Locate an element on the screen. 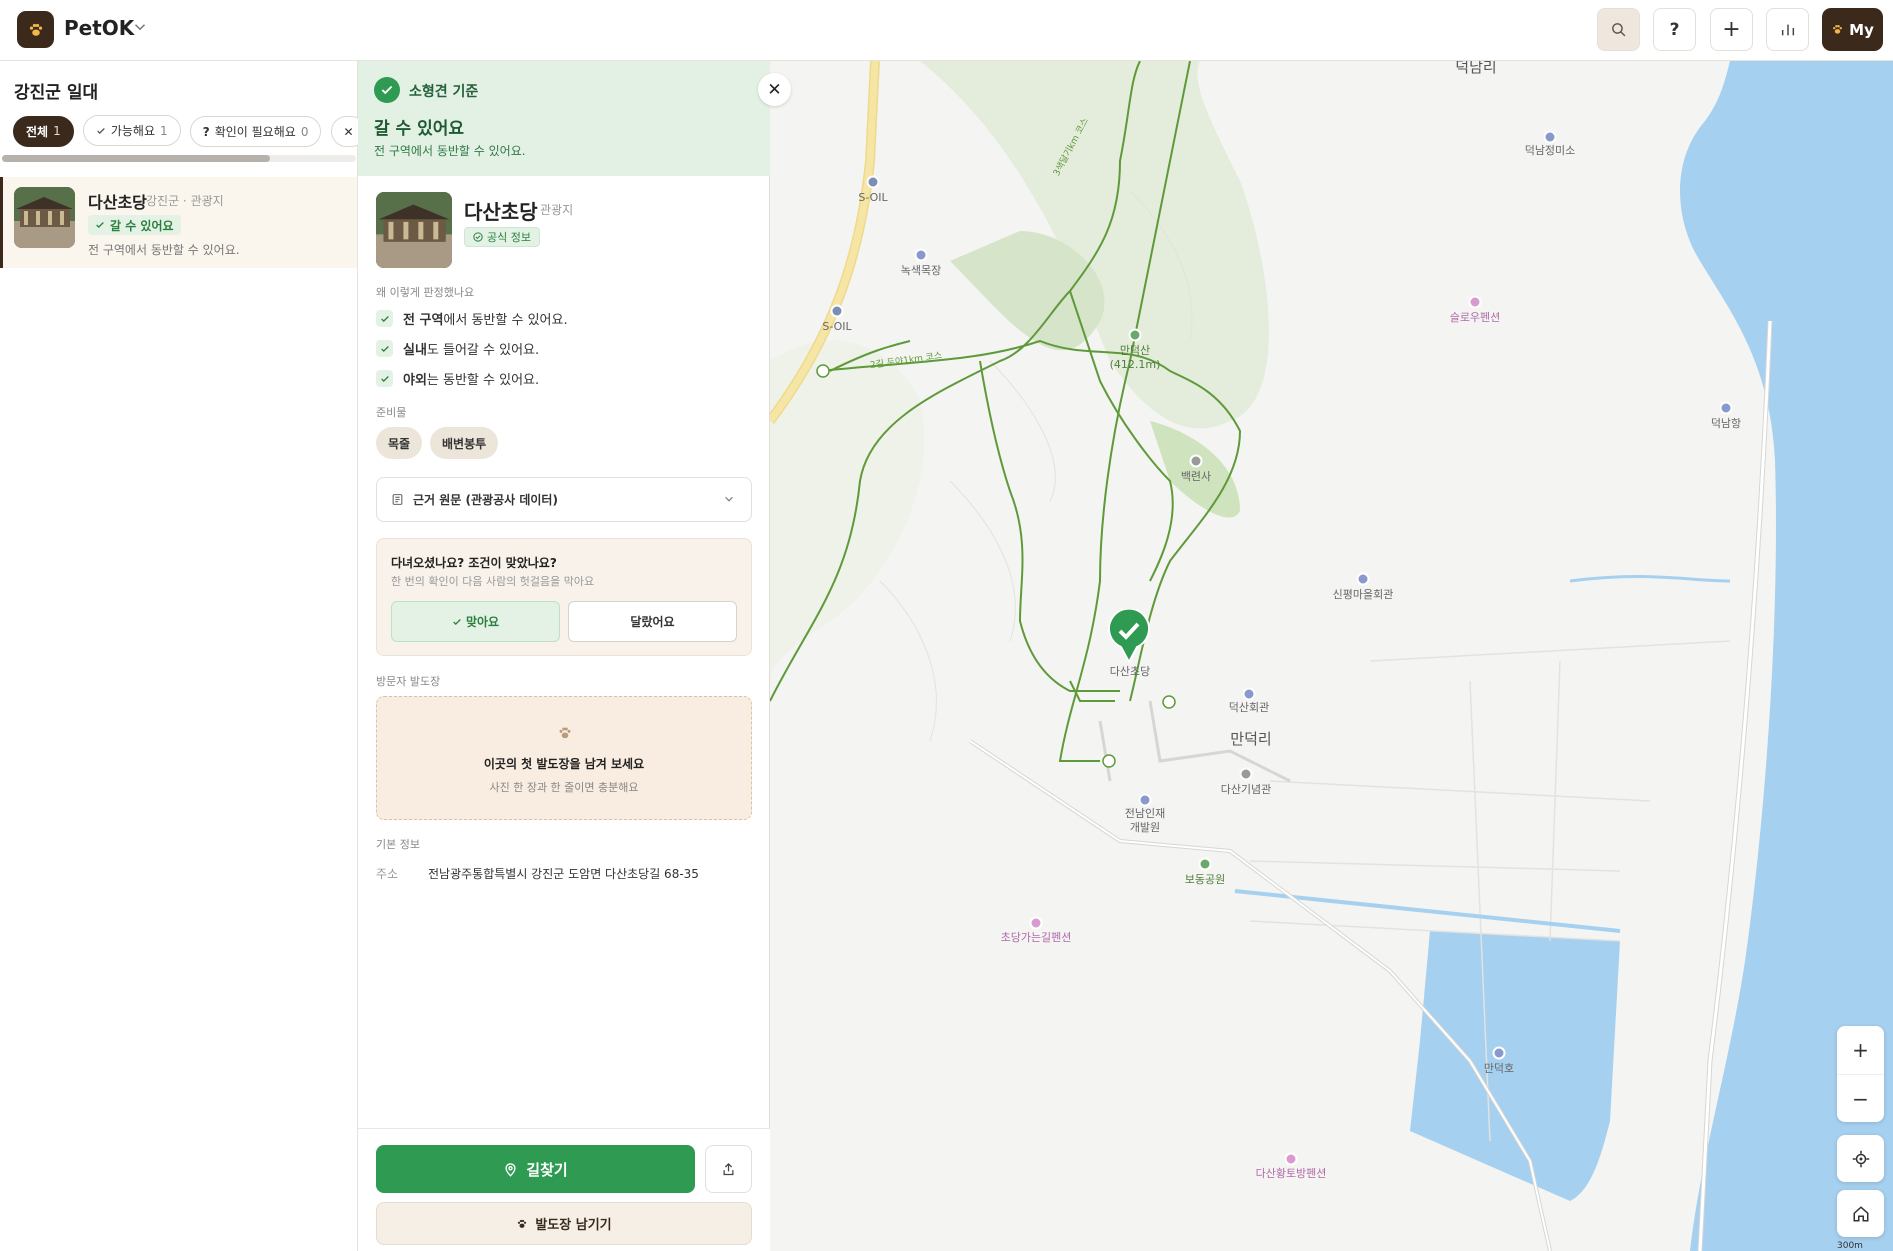  place-photo is located at coordinates (414, 230).